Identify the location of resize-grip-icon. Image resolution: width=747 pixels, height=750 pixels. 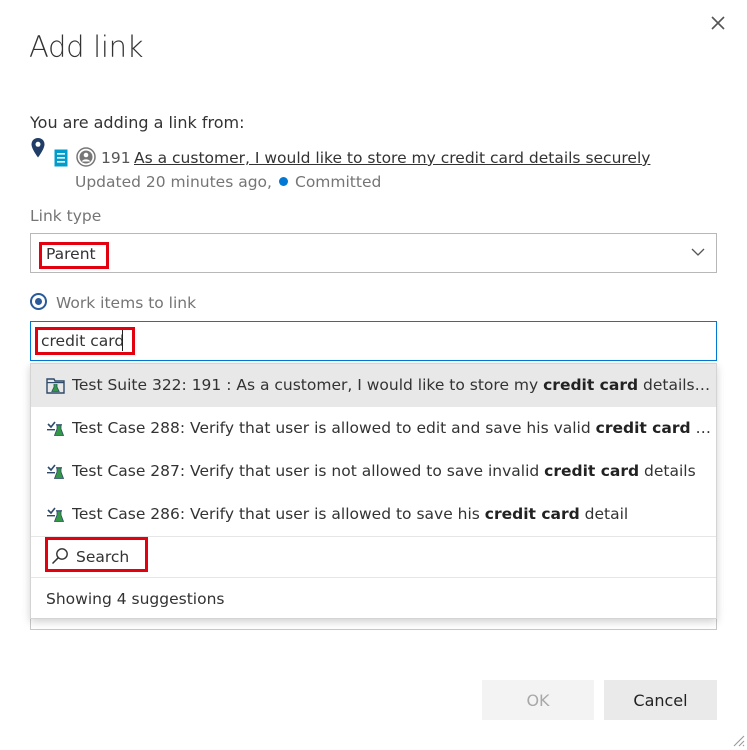
(738, 740).